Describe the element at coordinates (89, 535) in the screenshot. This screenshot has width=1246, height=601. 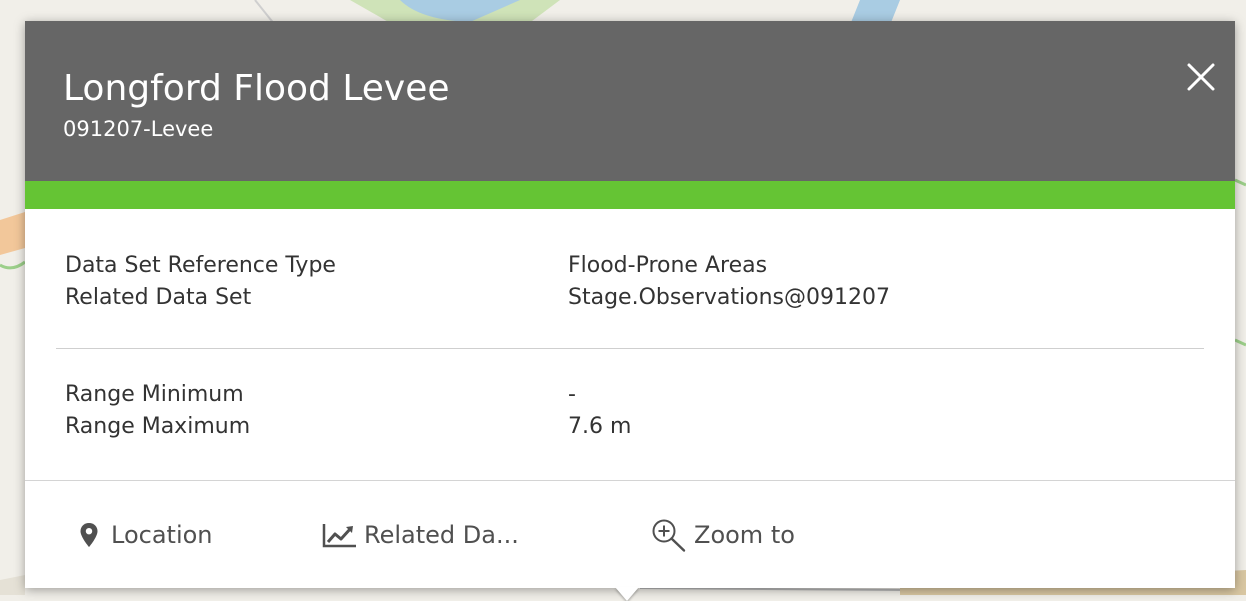
I see `map-pin-icon` at that location.